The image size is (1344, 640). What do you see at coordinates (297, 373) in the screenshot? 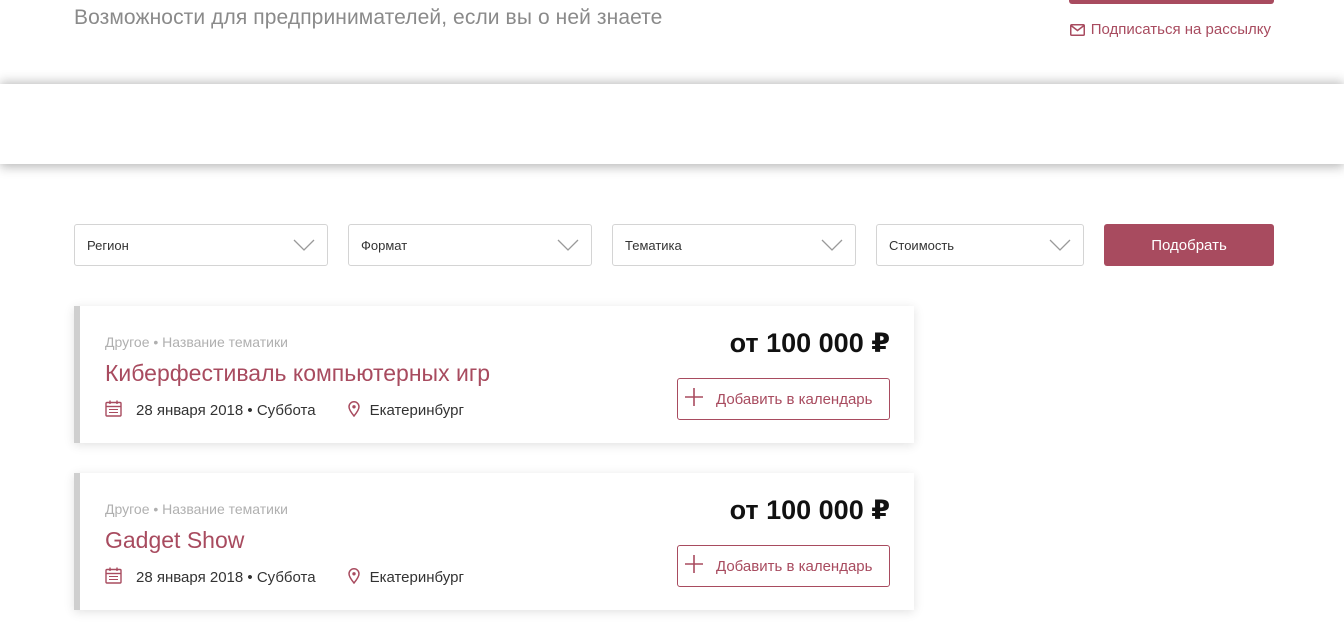
I see `event-title: Киберфестиваль компьютерных игр` at bounding box center [297, 373].